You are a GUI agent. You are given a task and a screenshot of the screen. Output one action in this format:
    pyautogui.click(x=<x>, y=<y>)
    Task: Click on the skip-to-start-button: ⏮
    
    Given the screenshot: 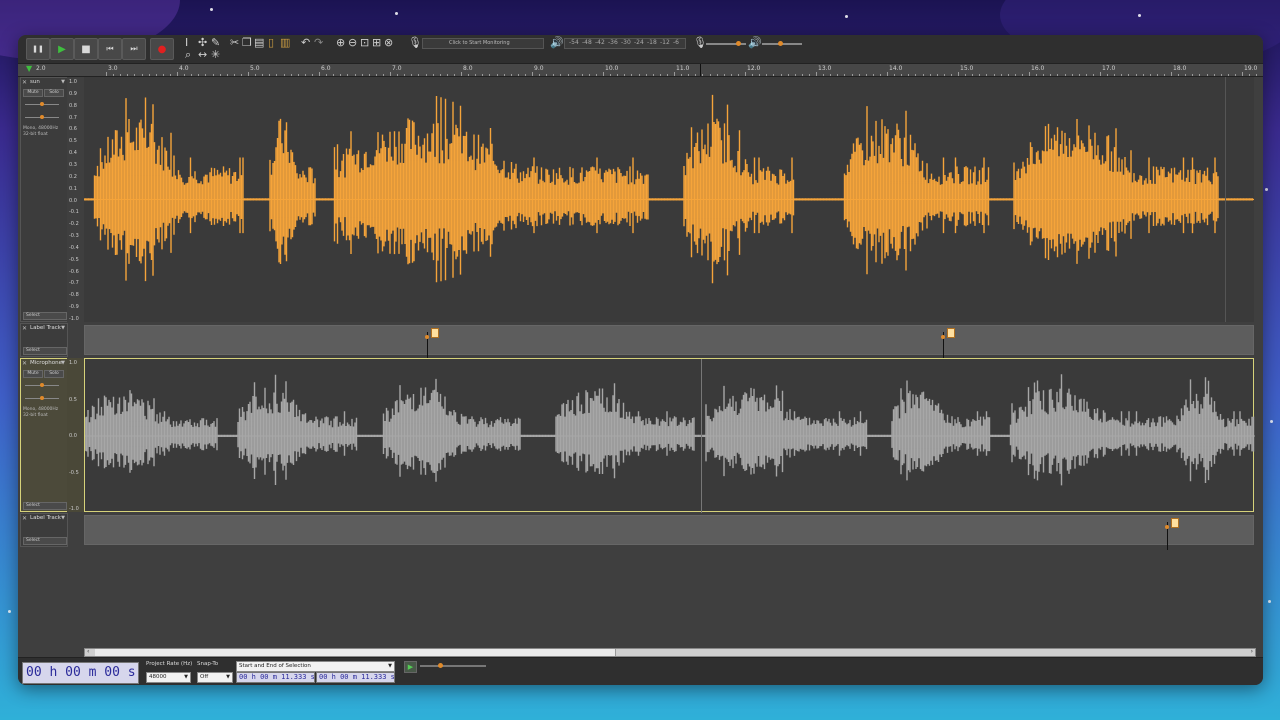 What is the action you would take?
    pyautogui.click(x=110, y=49)
    